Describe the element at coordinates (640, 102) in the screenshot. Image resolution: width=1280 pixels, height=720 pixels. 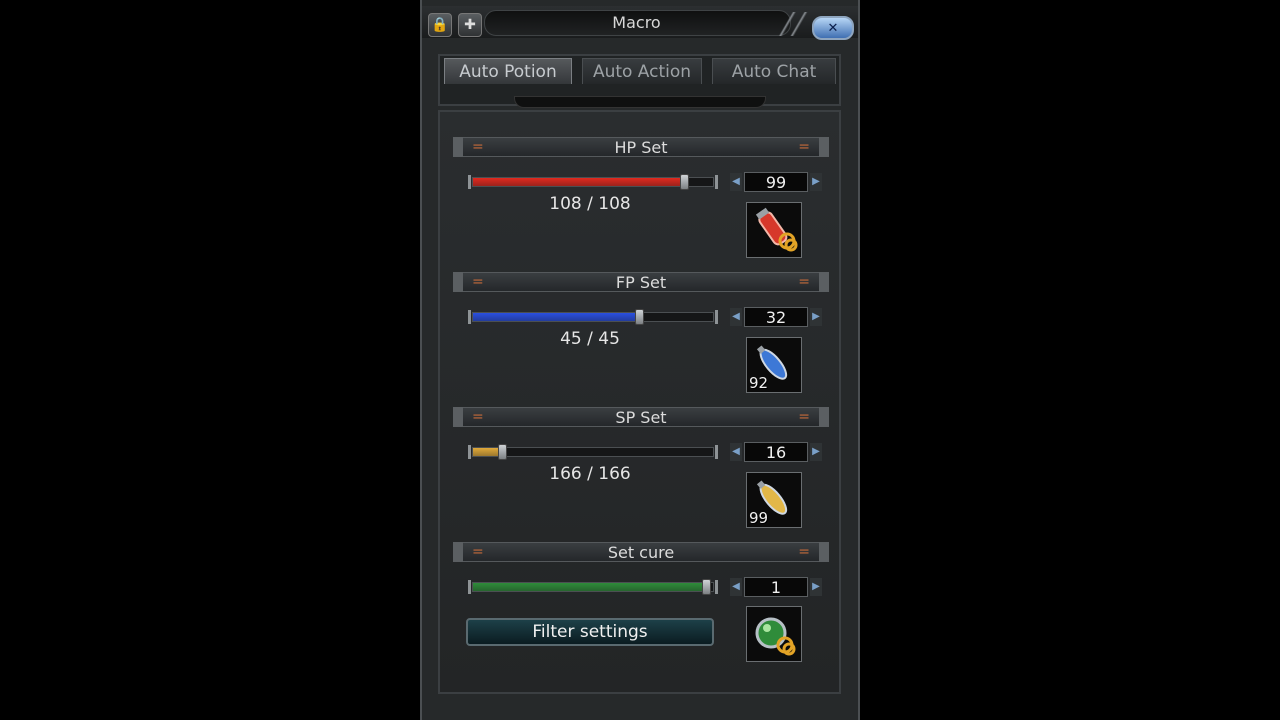
I see `tab-underline` at that location.